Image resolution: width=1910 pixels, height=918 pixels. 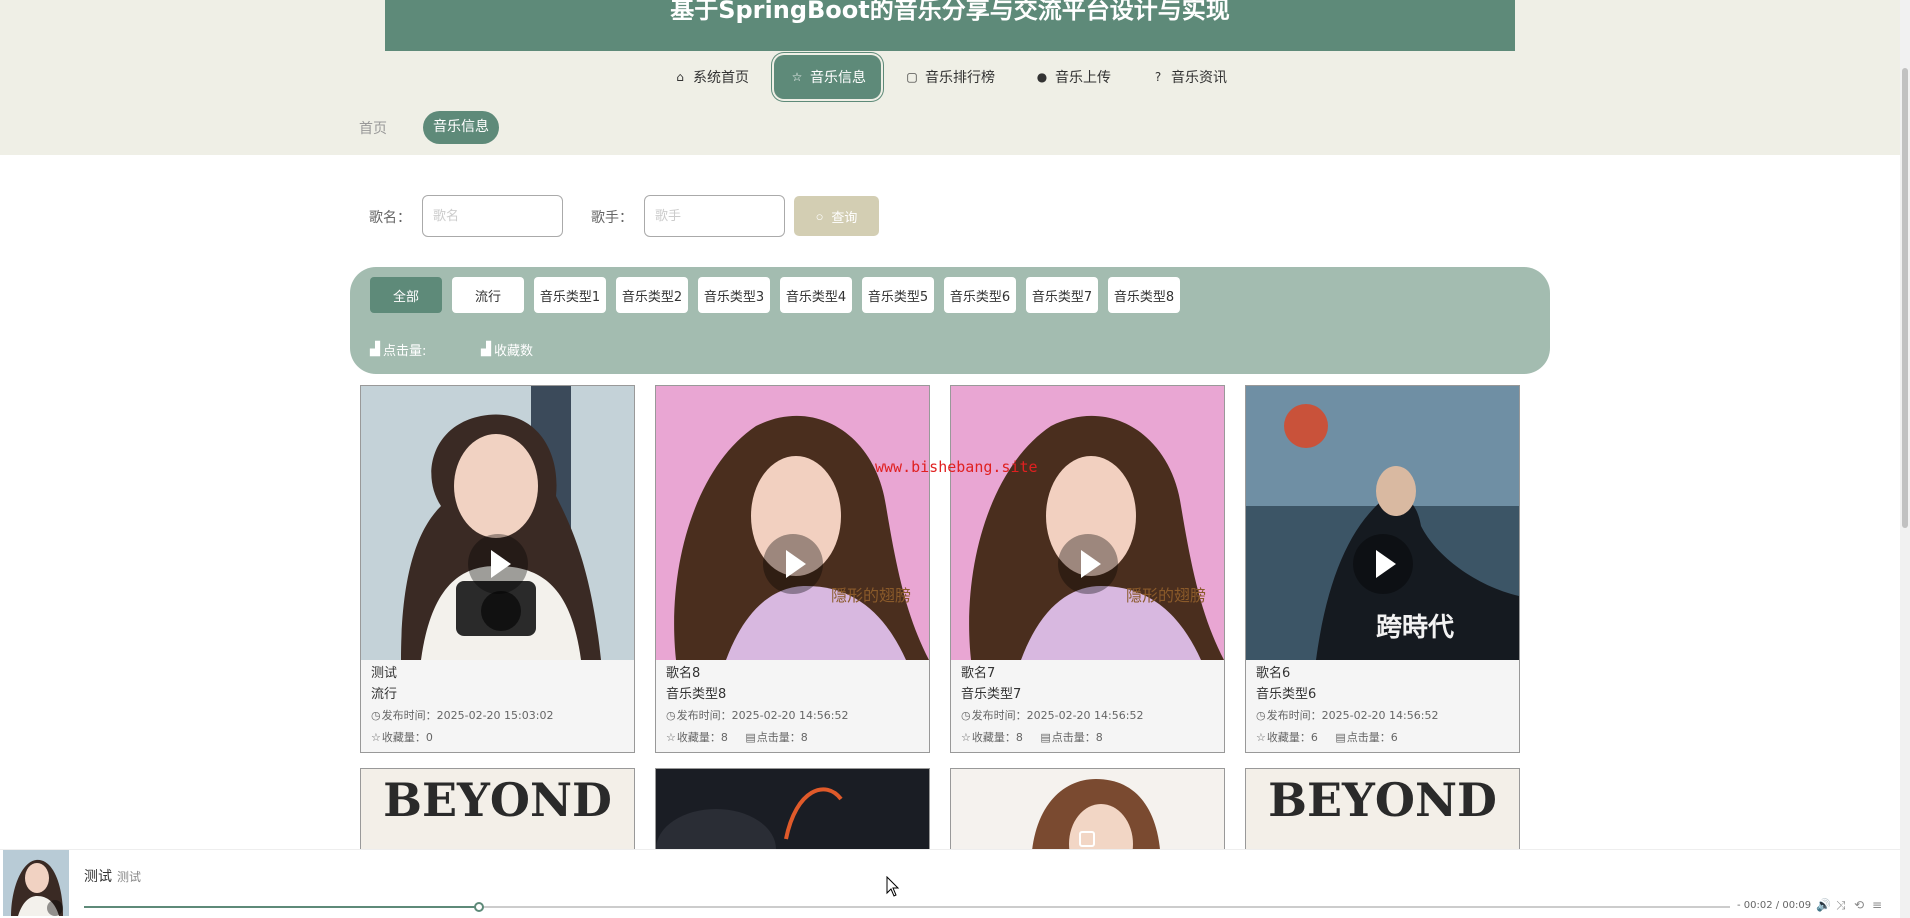 I want to click on sort-label: 收藏数, so click(x=514, y=351).